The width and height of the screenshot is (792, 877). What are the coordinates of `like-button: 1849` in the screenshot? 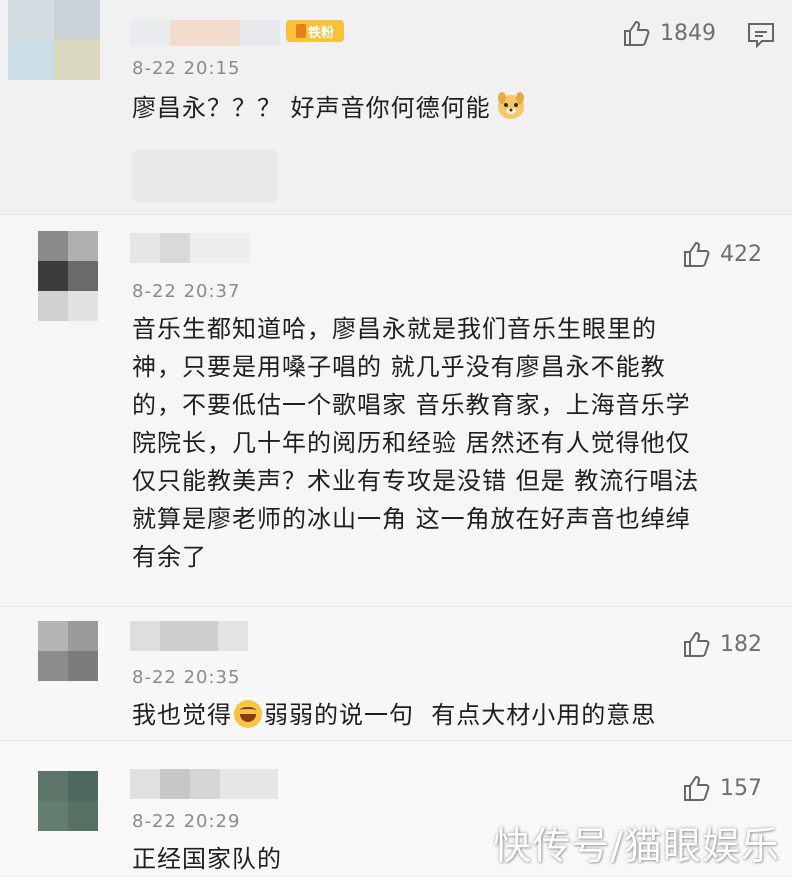 It's located at (669, 33).